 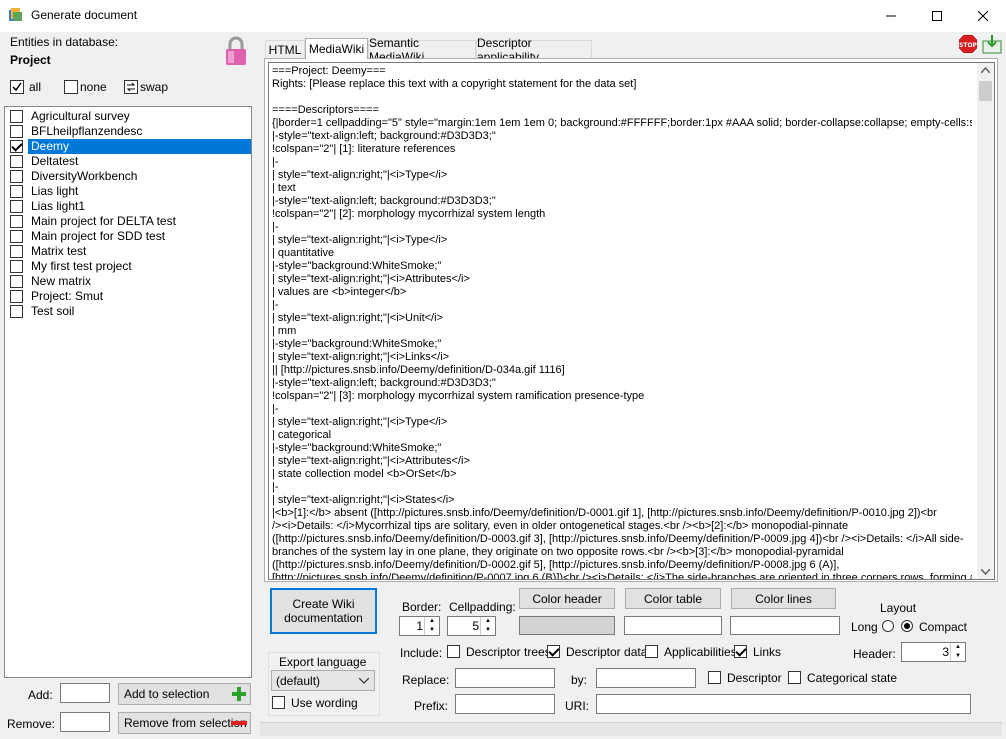 I want to click on color-lines-button: Color lines, so click(x=783, y=598).